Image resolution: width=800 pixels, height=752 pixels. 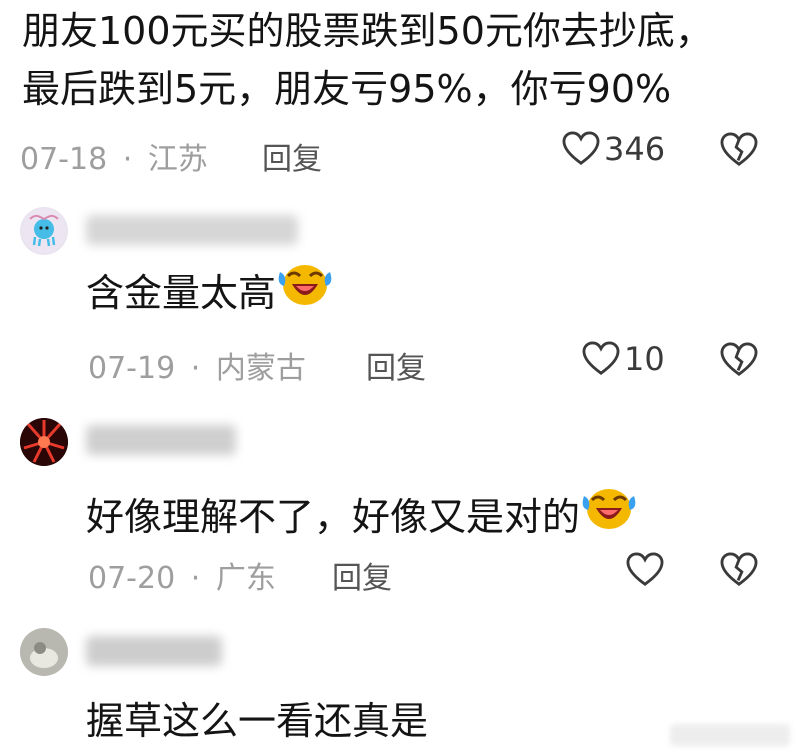 What do you see at coordinates (645, 570) in the screenshot?
I see `comment-2-like-button` at bounding box center [645, 570].